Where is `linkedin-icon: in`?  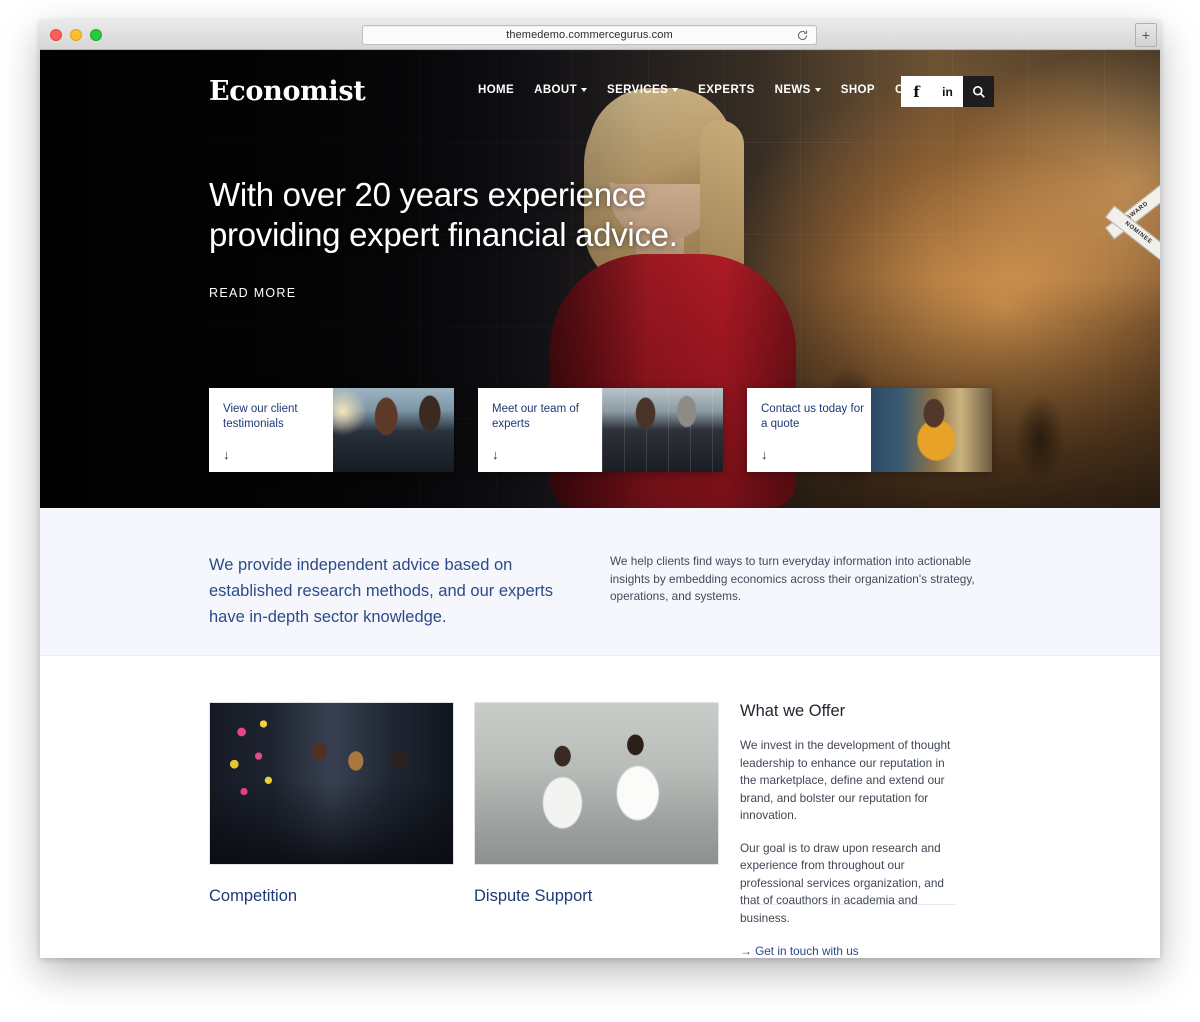
linkedin-icon: in is located at coordinates (947, 91).